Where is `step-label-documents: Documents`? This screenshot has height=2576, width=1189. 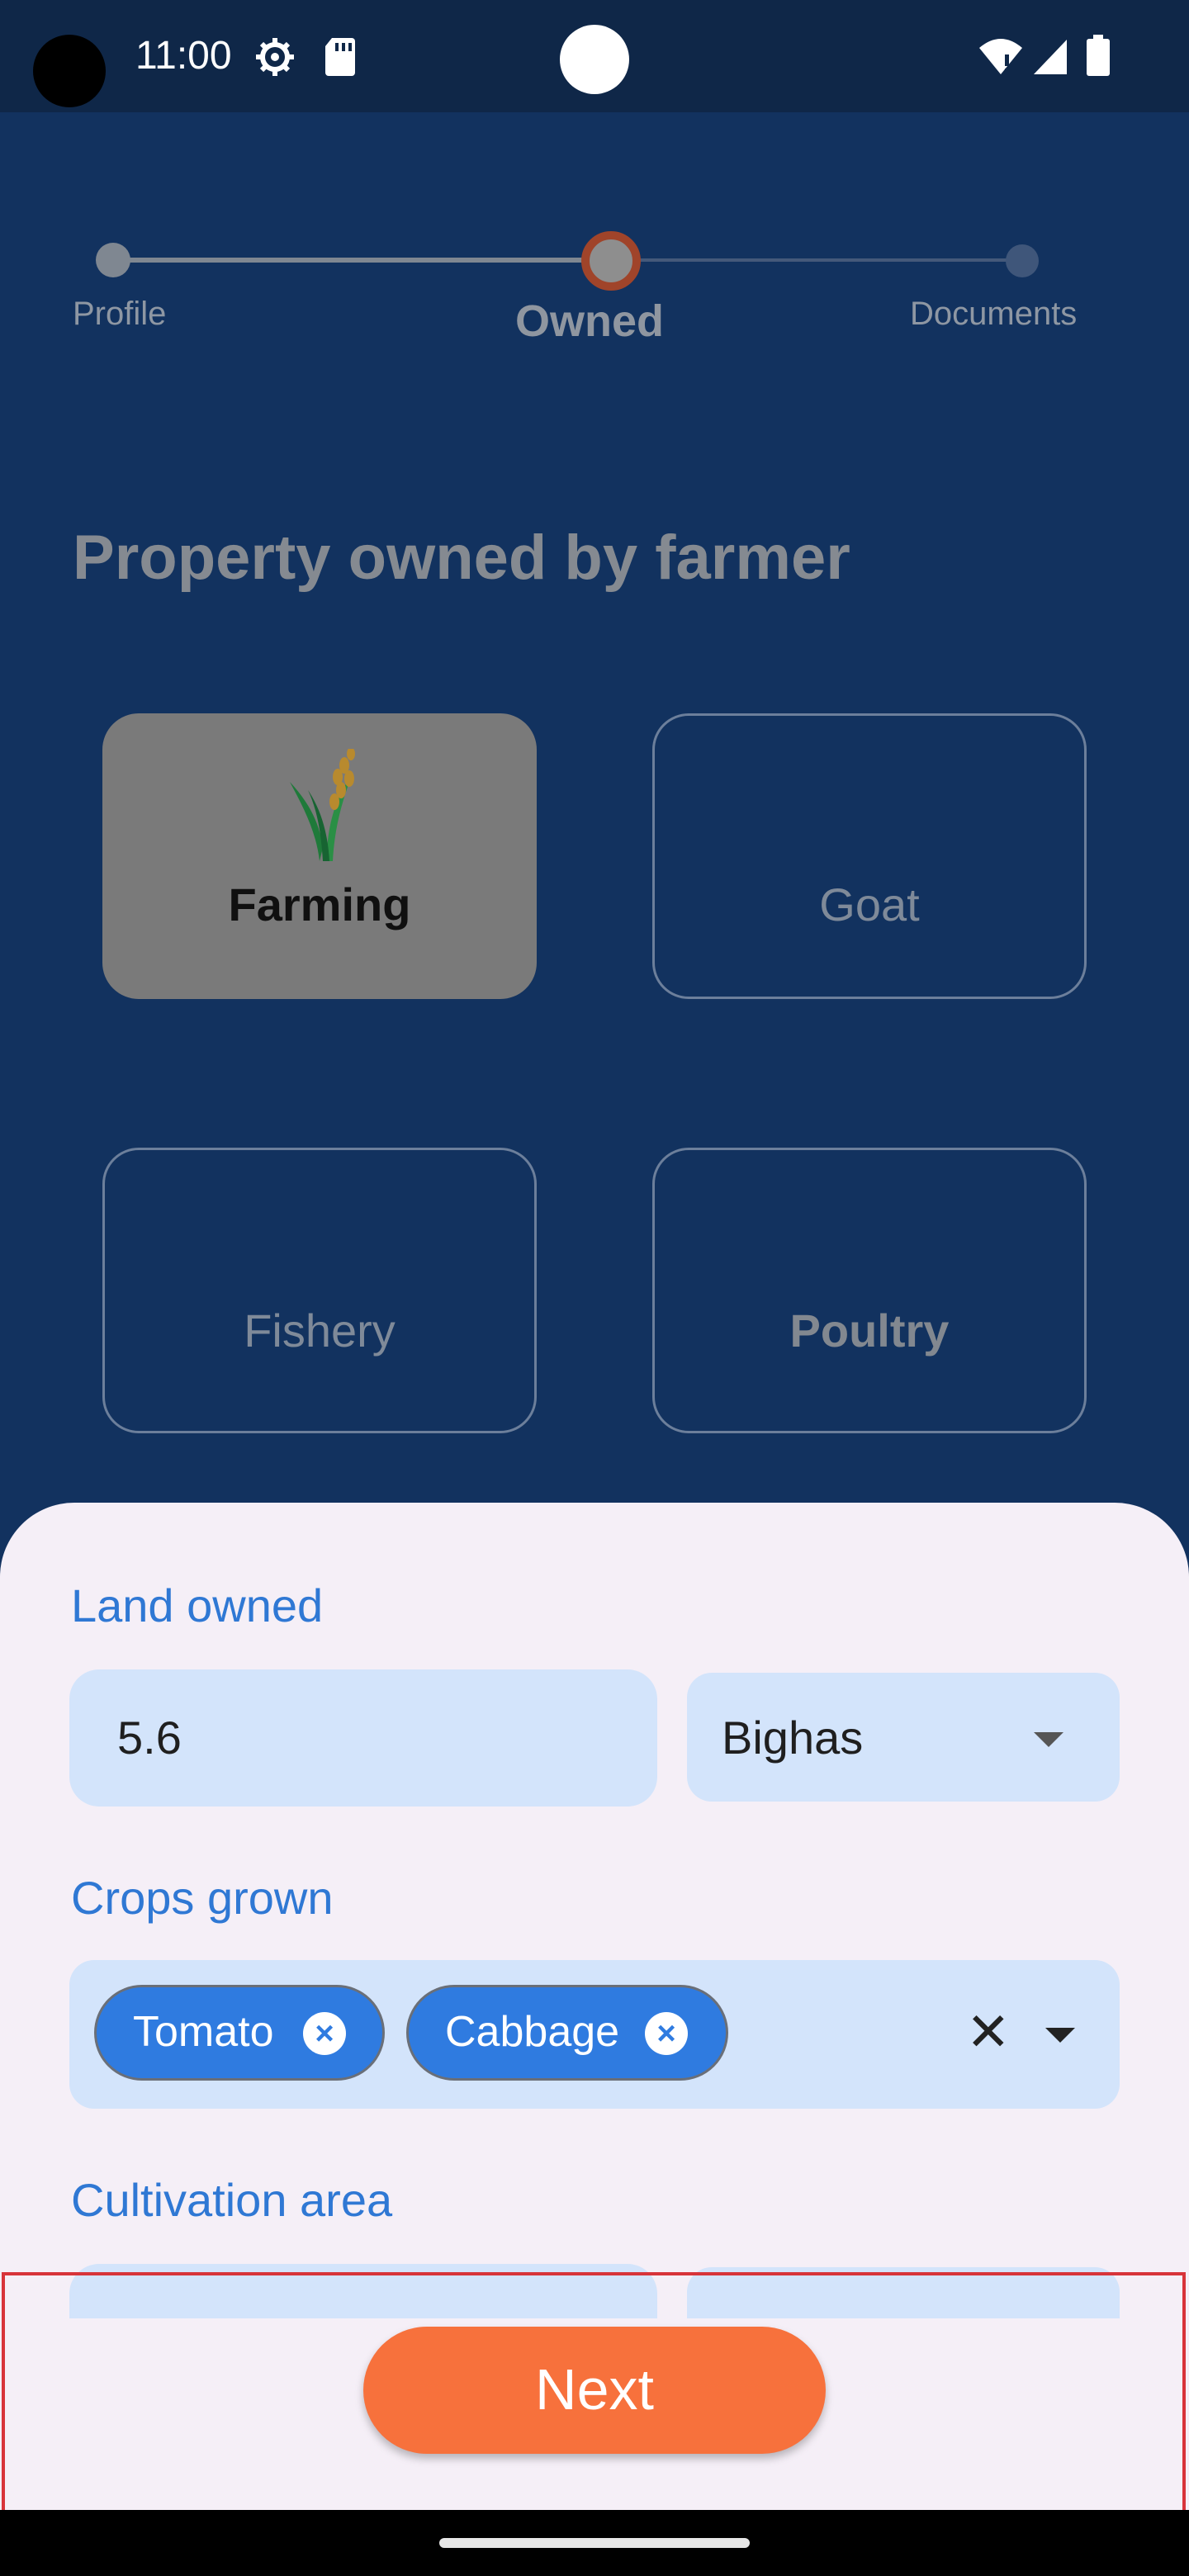
step-label-documents: Documents is located at coordinates (994, 314).